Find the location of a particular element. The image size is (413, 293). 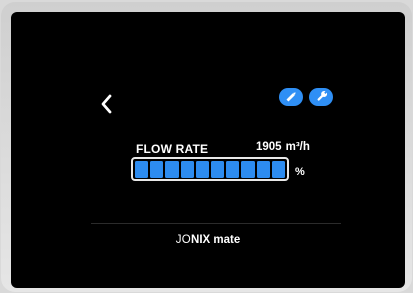

settings-button is located at coordinates (321, 97).